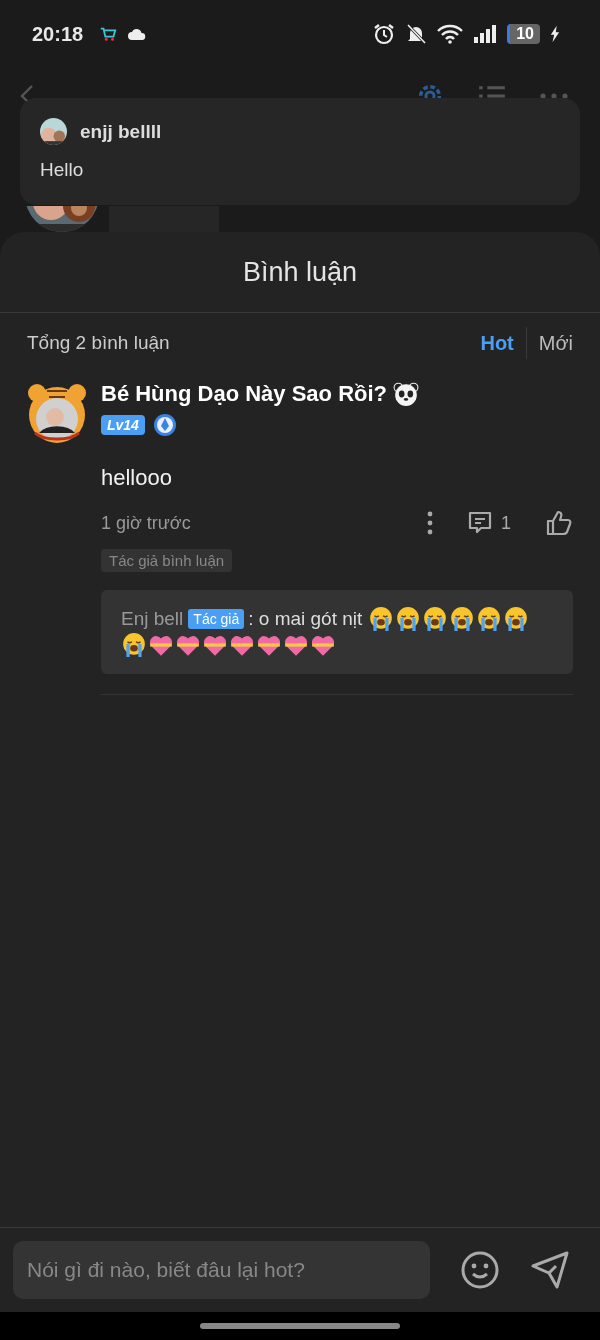 This screenshot has height=1340, width=600. What do you see at coordinates (152, 619) in the screenshot?
I see `reply-author: Enj bell` at bounding box center [152, 619].